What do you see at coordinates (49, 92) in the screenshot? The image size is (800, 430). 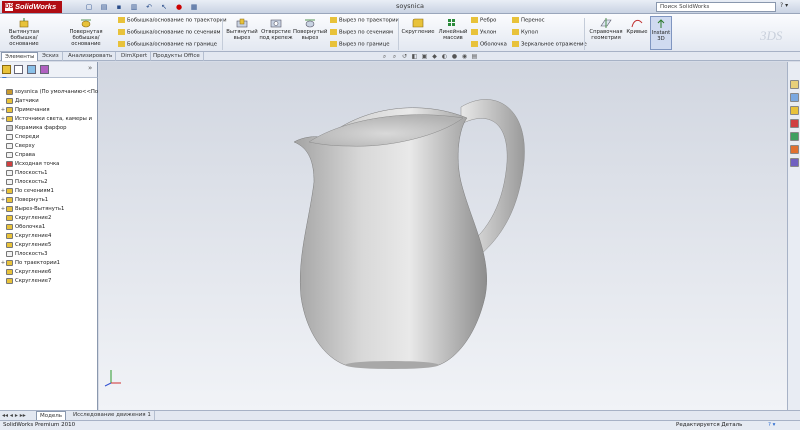 I see `feature-tree-item: soysnica (По умолчанию<<По` at bounding box center [49, 92].